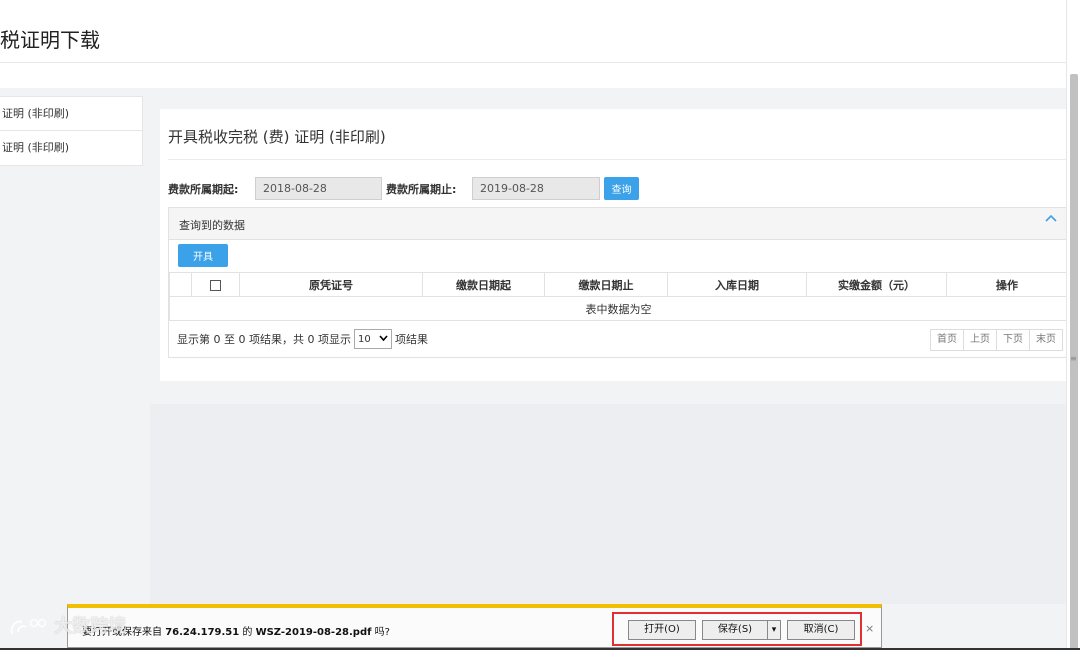 This screenshot has height=650, width=1080. Describe the element at coordinates (662, 630) in the screenshot. I see `open-button: 打开(O)` at that location.